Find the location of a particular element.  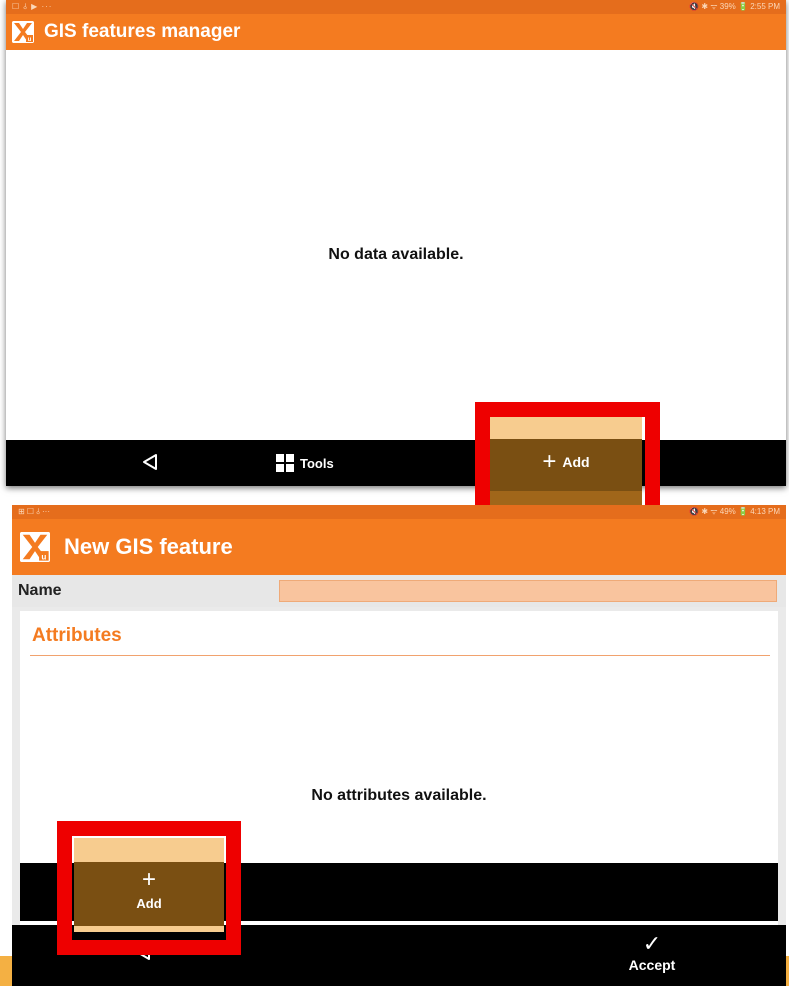

tools-label: Tools is located at coordinates (317, 463).